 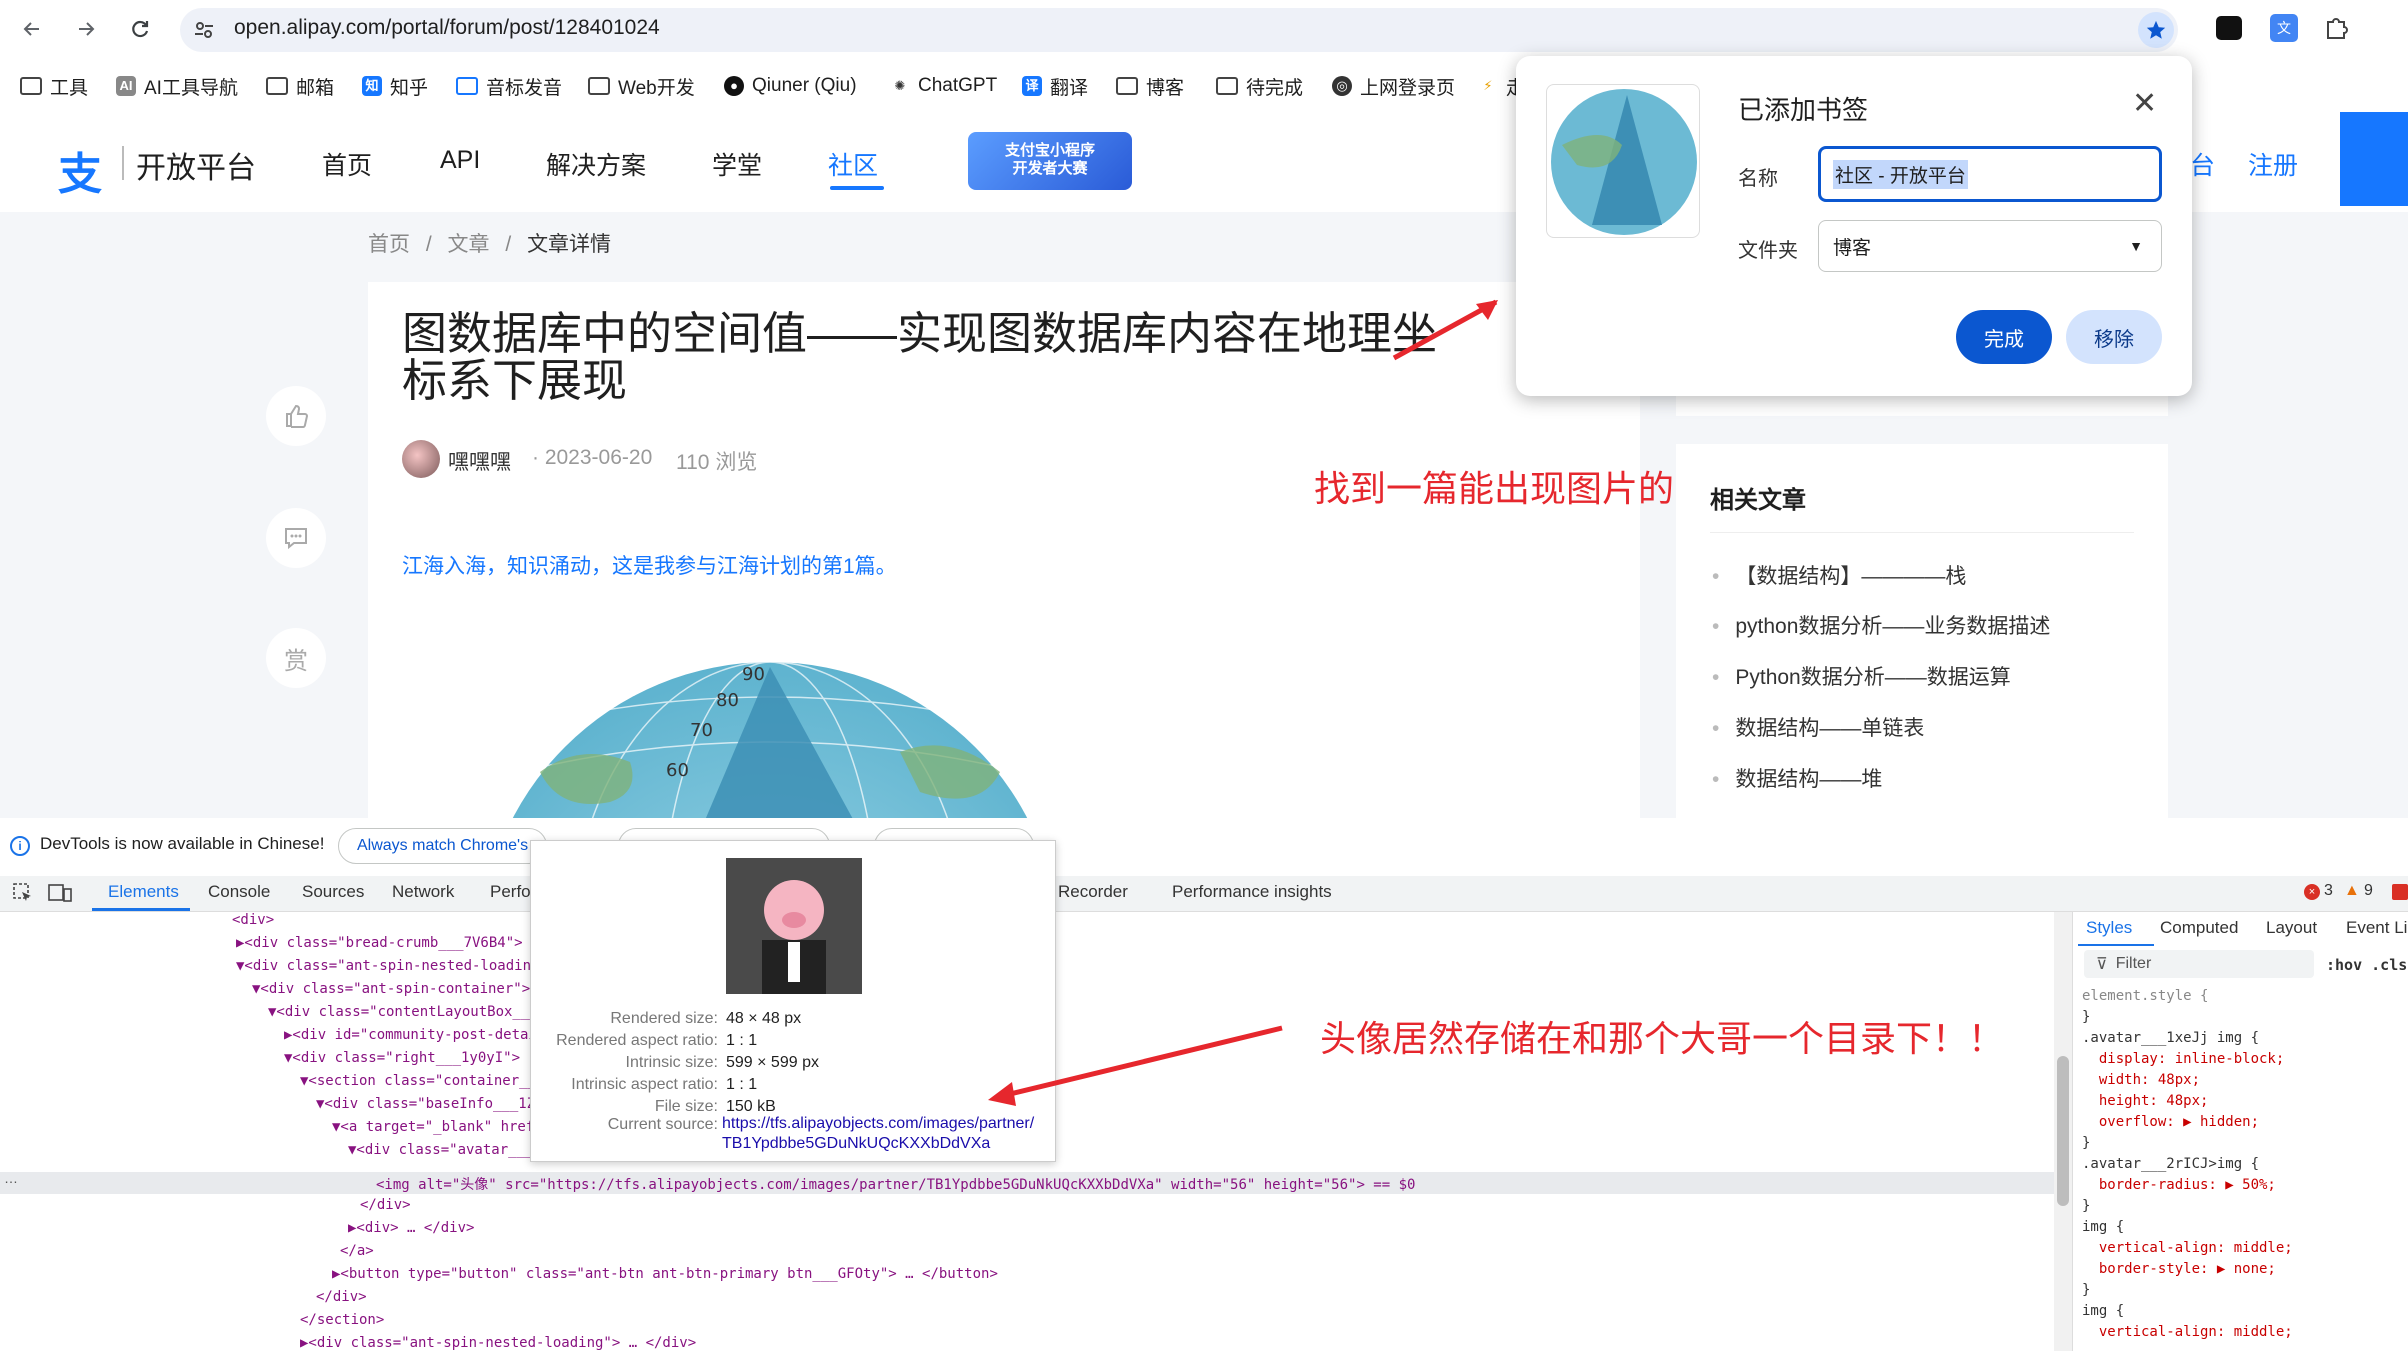 What do you see at coordinates (2352, 891) in the screenshot?
I see `warning-icon: ▲` at bounding box center [2352, 891].